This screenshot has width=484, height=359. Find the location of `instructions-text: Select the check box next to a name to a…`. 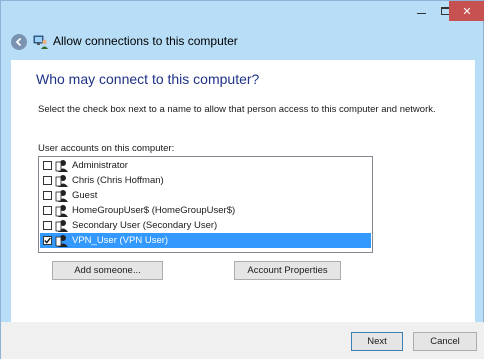

instructions-text: Select the check box next to a name to a… is located at coordinates (237, 109).